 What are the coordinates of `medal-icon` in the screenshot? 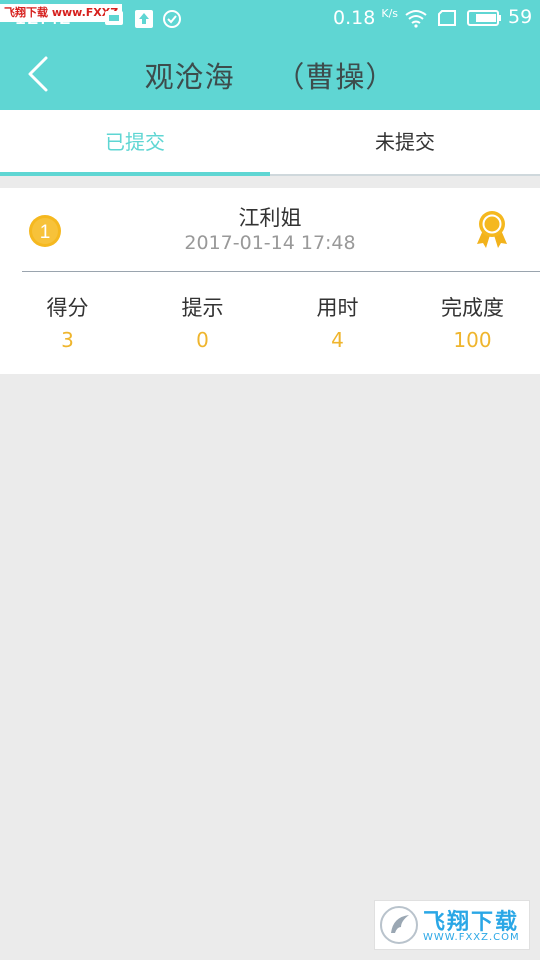 It's located at (492, 230).